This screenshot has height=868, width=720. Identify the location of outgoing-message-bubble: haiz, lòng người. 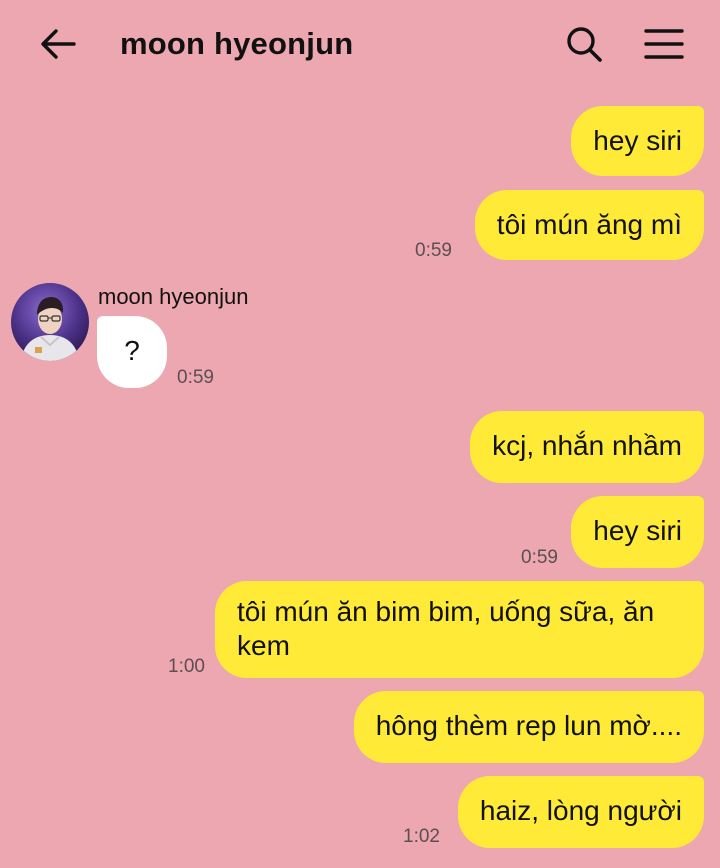
(580, 812).